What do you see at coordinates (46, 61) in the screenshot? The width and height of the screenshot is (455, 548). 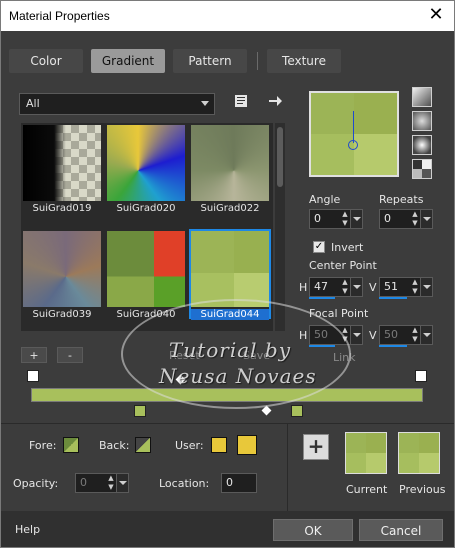 I see `tab-color: Color` at bounding box center [46, 61].